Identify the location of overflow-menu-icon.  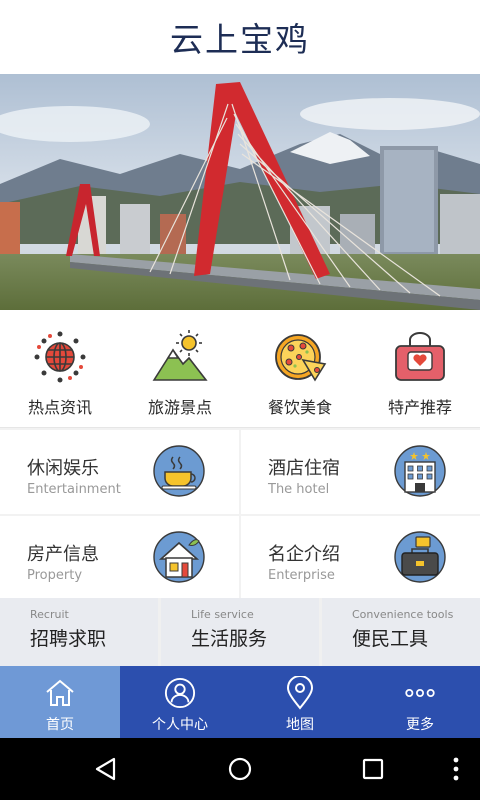
(456, 769).